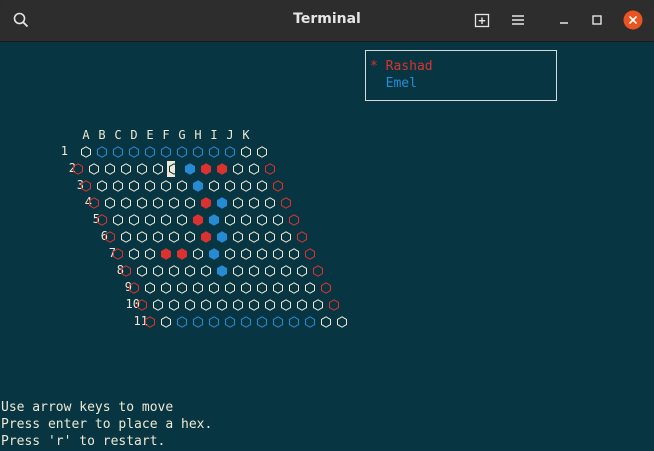  What do you see at coordinates (482, 20) in the screenshot?
I see `new-tab-button` at bounding box center [482, 20].